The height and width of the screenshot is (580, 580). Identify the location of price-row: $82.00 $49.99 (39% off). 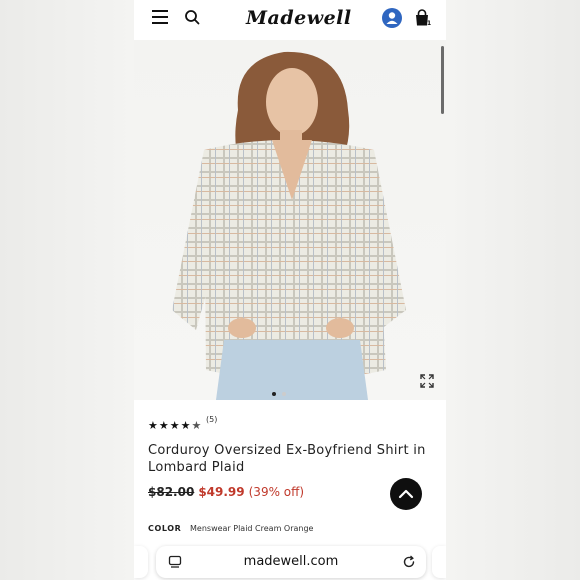
(226, 492).